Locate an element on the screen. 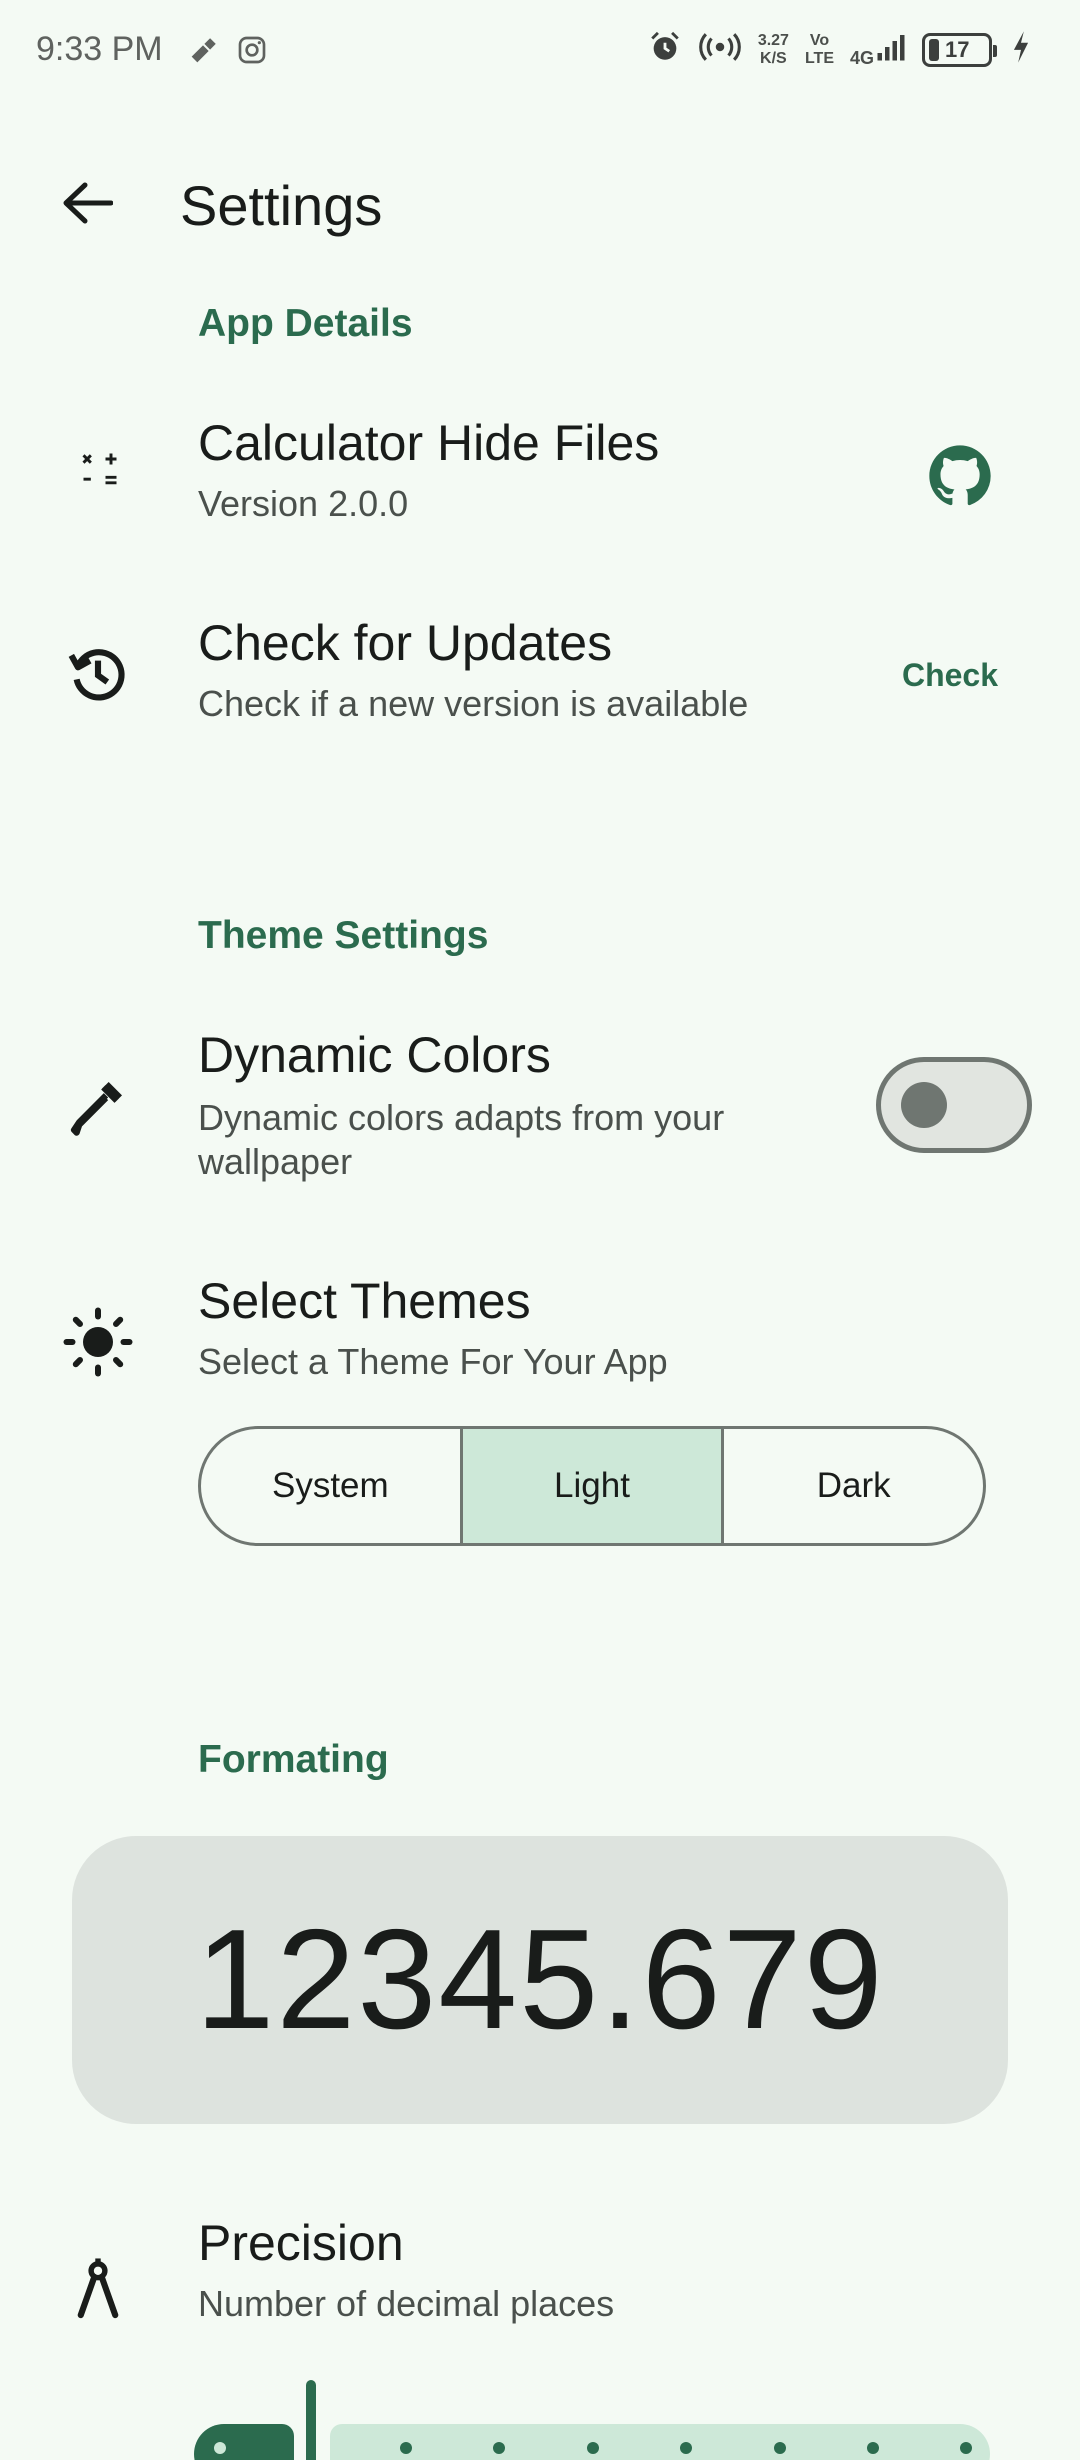 This screenshot has width=1080, height=2460. status-system-icons: 3.27 K/S Vo LTE 4G 17 is located at coordinates (841, 49).